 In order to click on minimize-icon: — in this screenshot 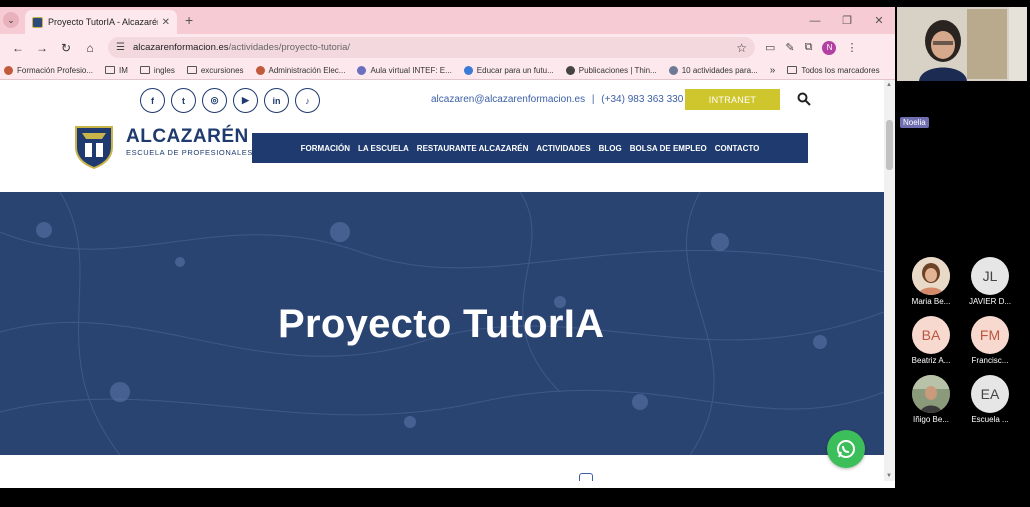, I will do `click(815, 20)`.